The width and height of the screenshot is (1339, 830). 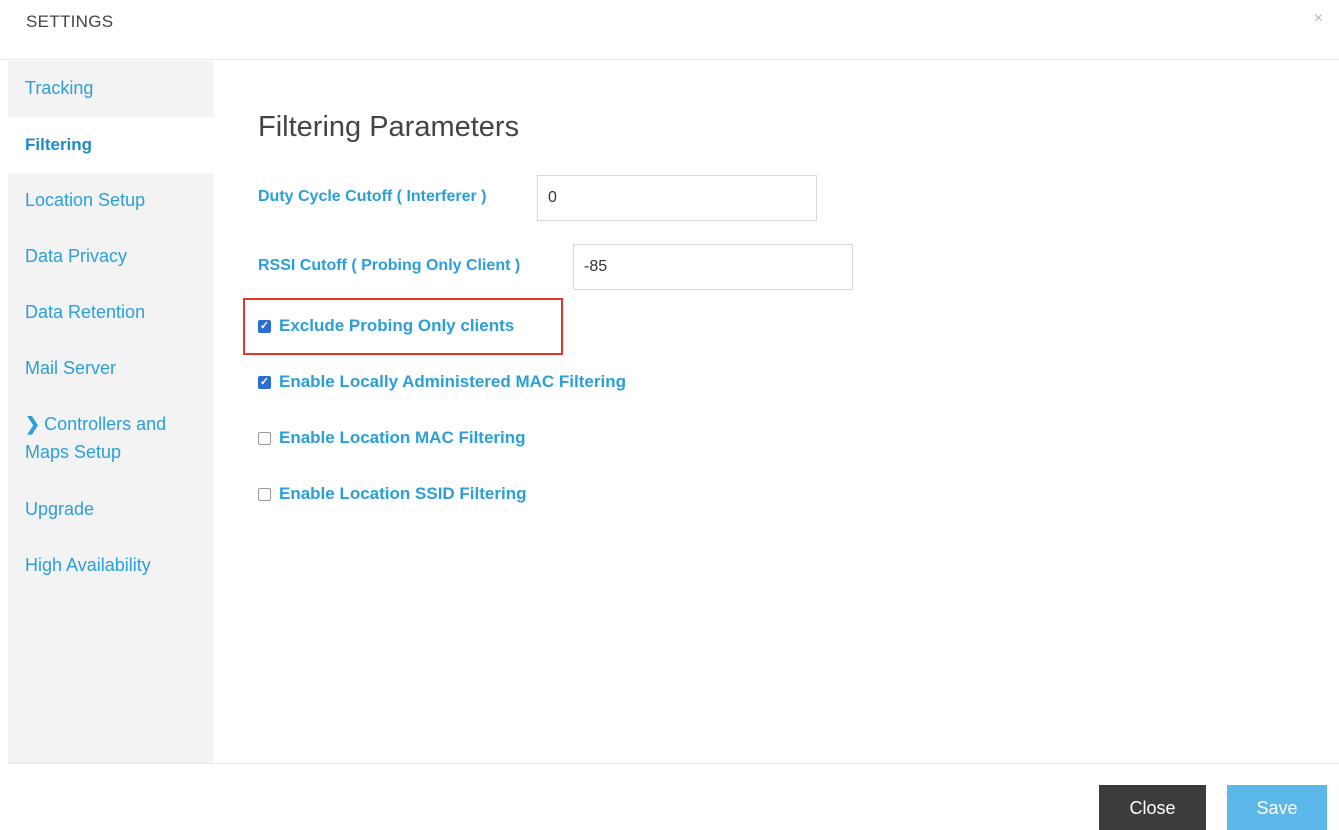 What do you see at coordinates (402, 437) in the screenshot?
I see `checkbox-label: Enable Location MAC Filtering` at bounding box center [402, 437].